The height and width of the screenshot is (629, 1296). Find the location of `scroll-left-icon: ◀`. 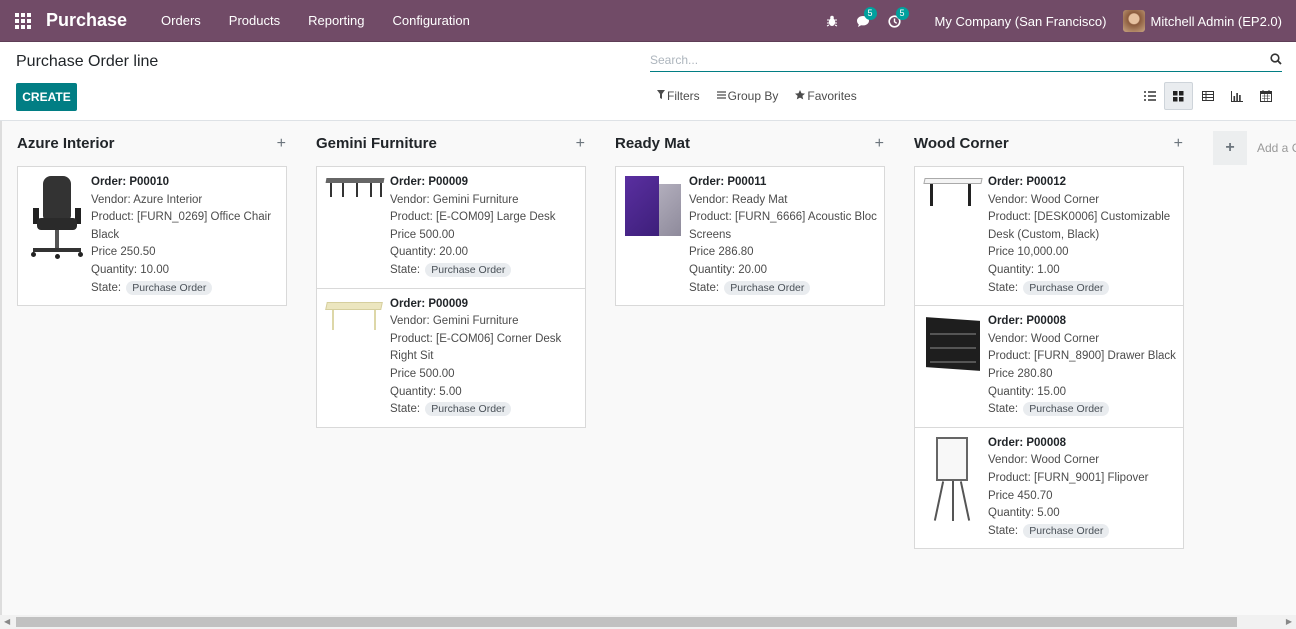

scroll-left-icon: ◀ is located at coordinates (7, 621).